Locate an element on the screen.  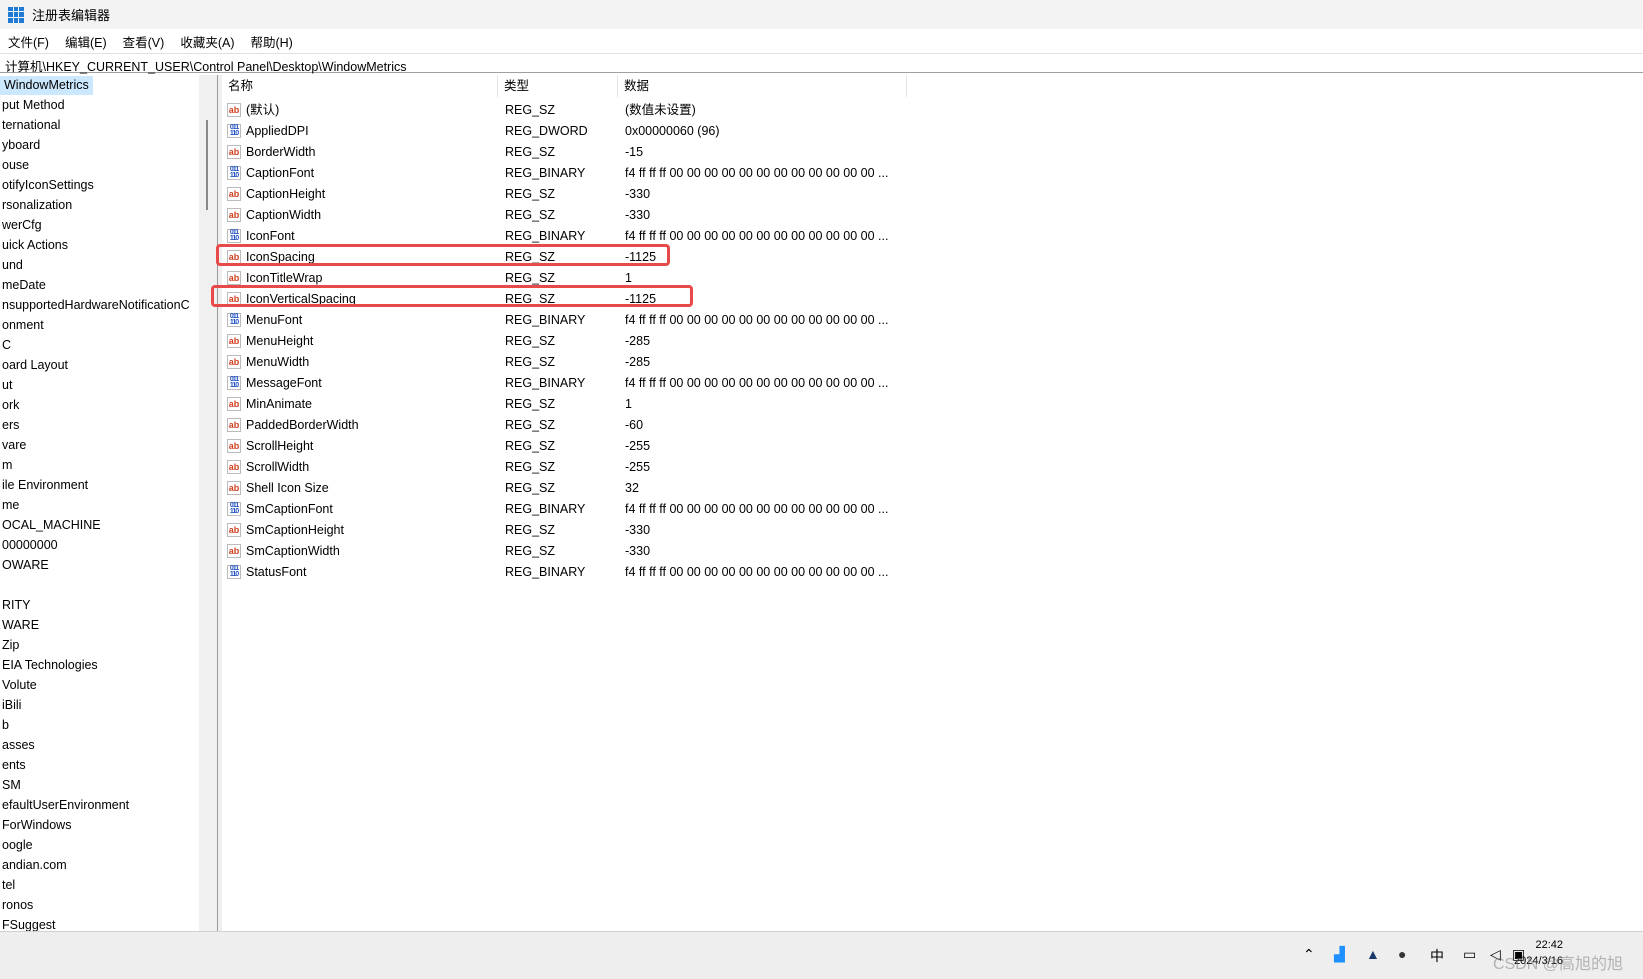
value-row: ab PaddedBorderWidth REG_SZ -60 is located at coordinates (672, 425).